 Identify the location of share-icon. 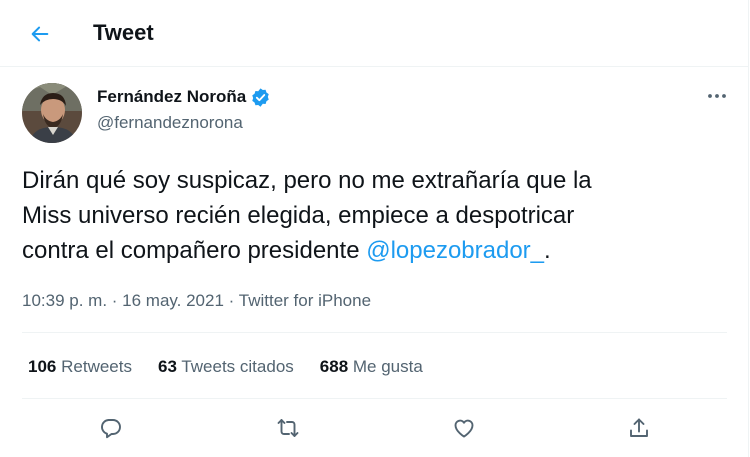
(639, 427).